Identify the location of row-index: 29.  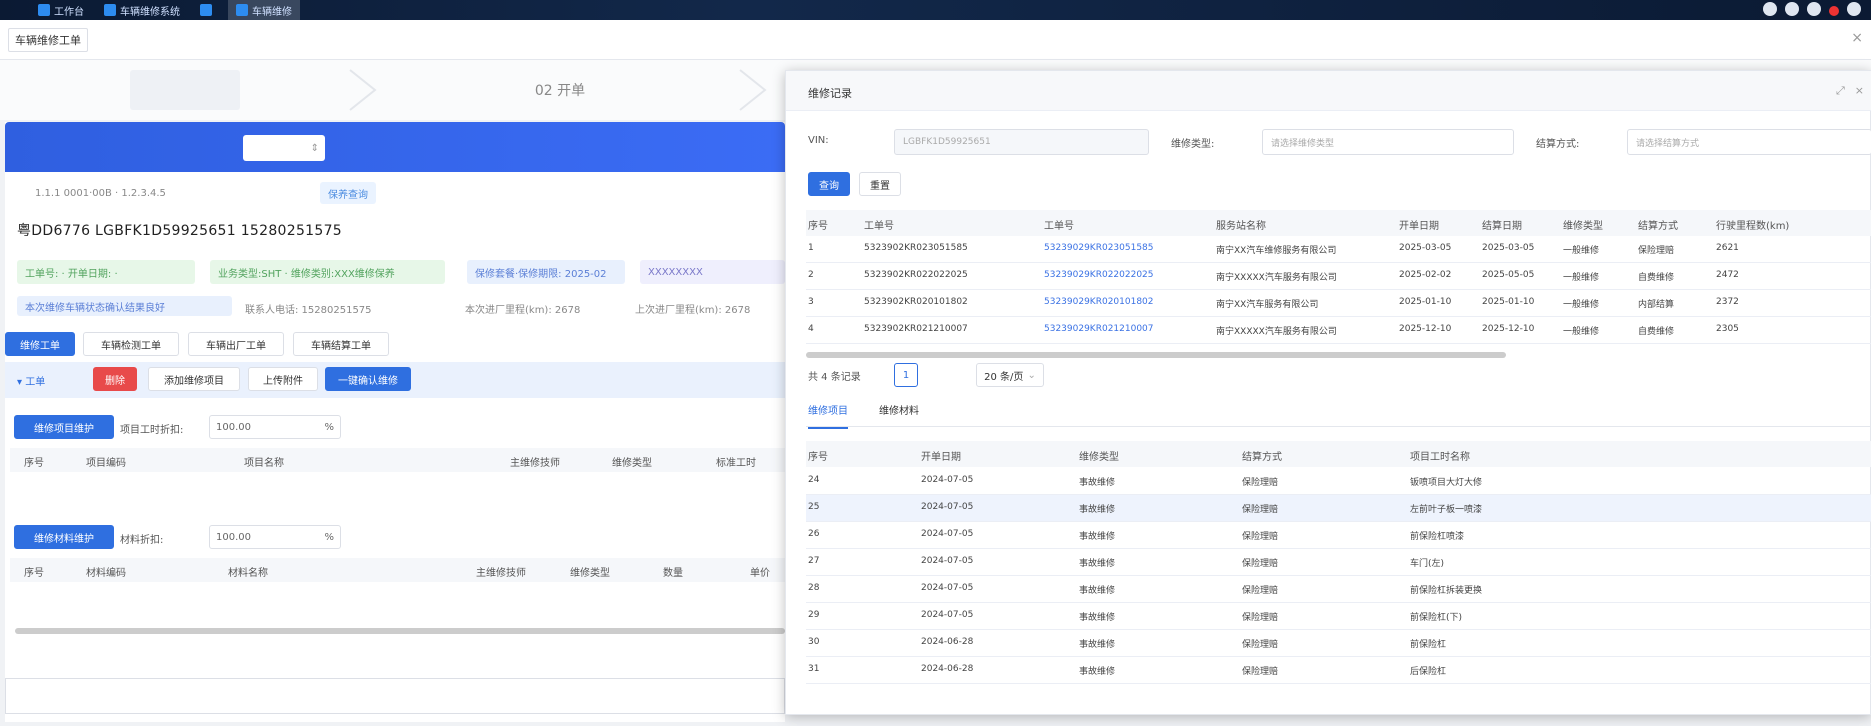
(814, 615).